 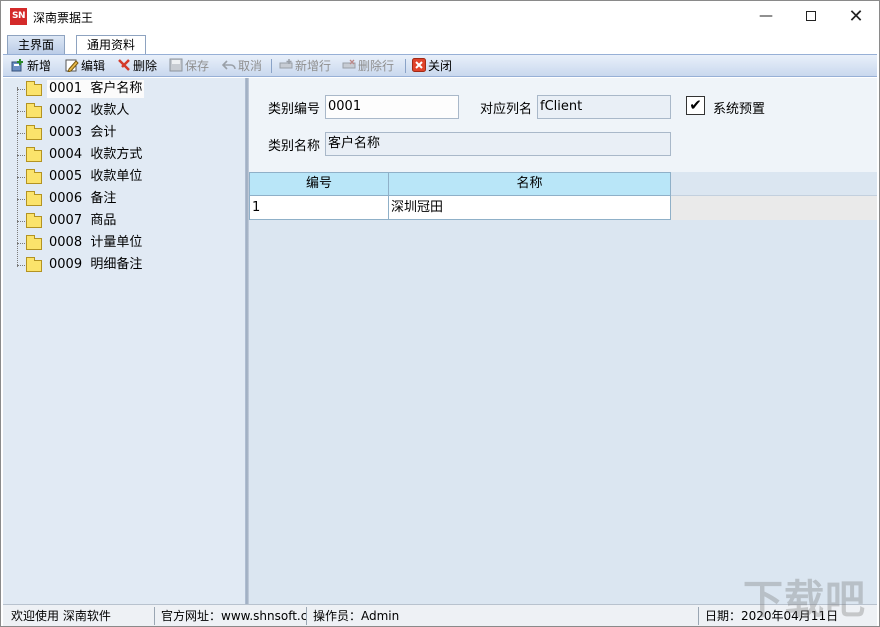 What do you see at coordinates (36, 45) in the screenshot?
I see `tab-main-interface: 主界面` at bounding box center [36, 45].